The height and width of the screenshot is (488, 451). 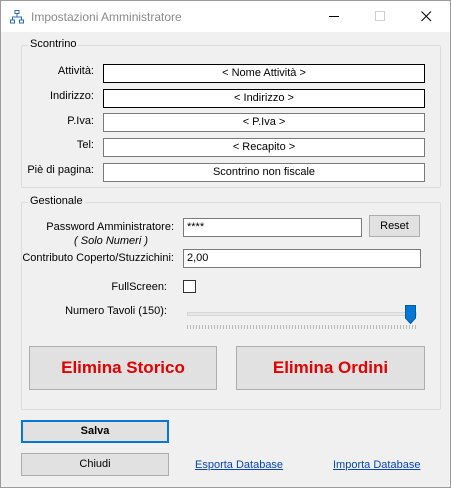 I want to click on elimina-storico-button: Elimina Storico, so click(x=123, y=368).